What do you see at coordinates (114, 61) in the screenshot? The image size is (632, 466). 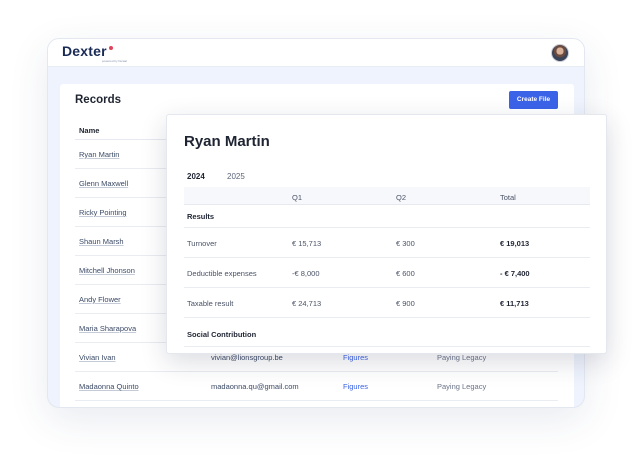 I see `logo-tagline: powered by fiscaal` at bounding box center [114, 61].